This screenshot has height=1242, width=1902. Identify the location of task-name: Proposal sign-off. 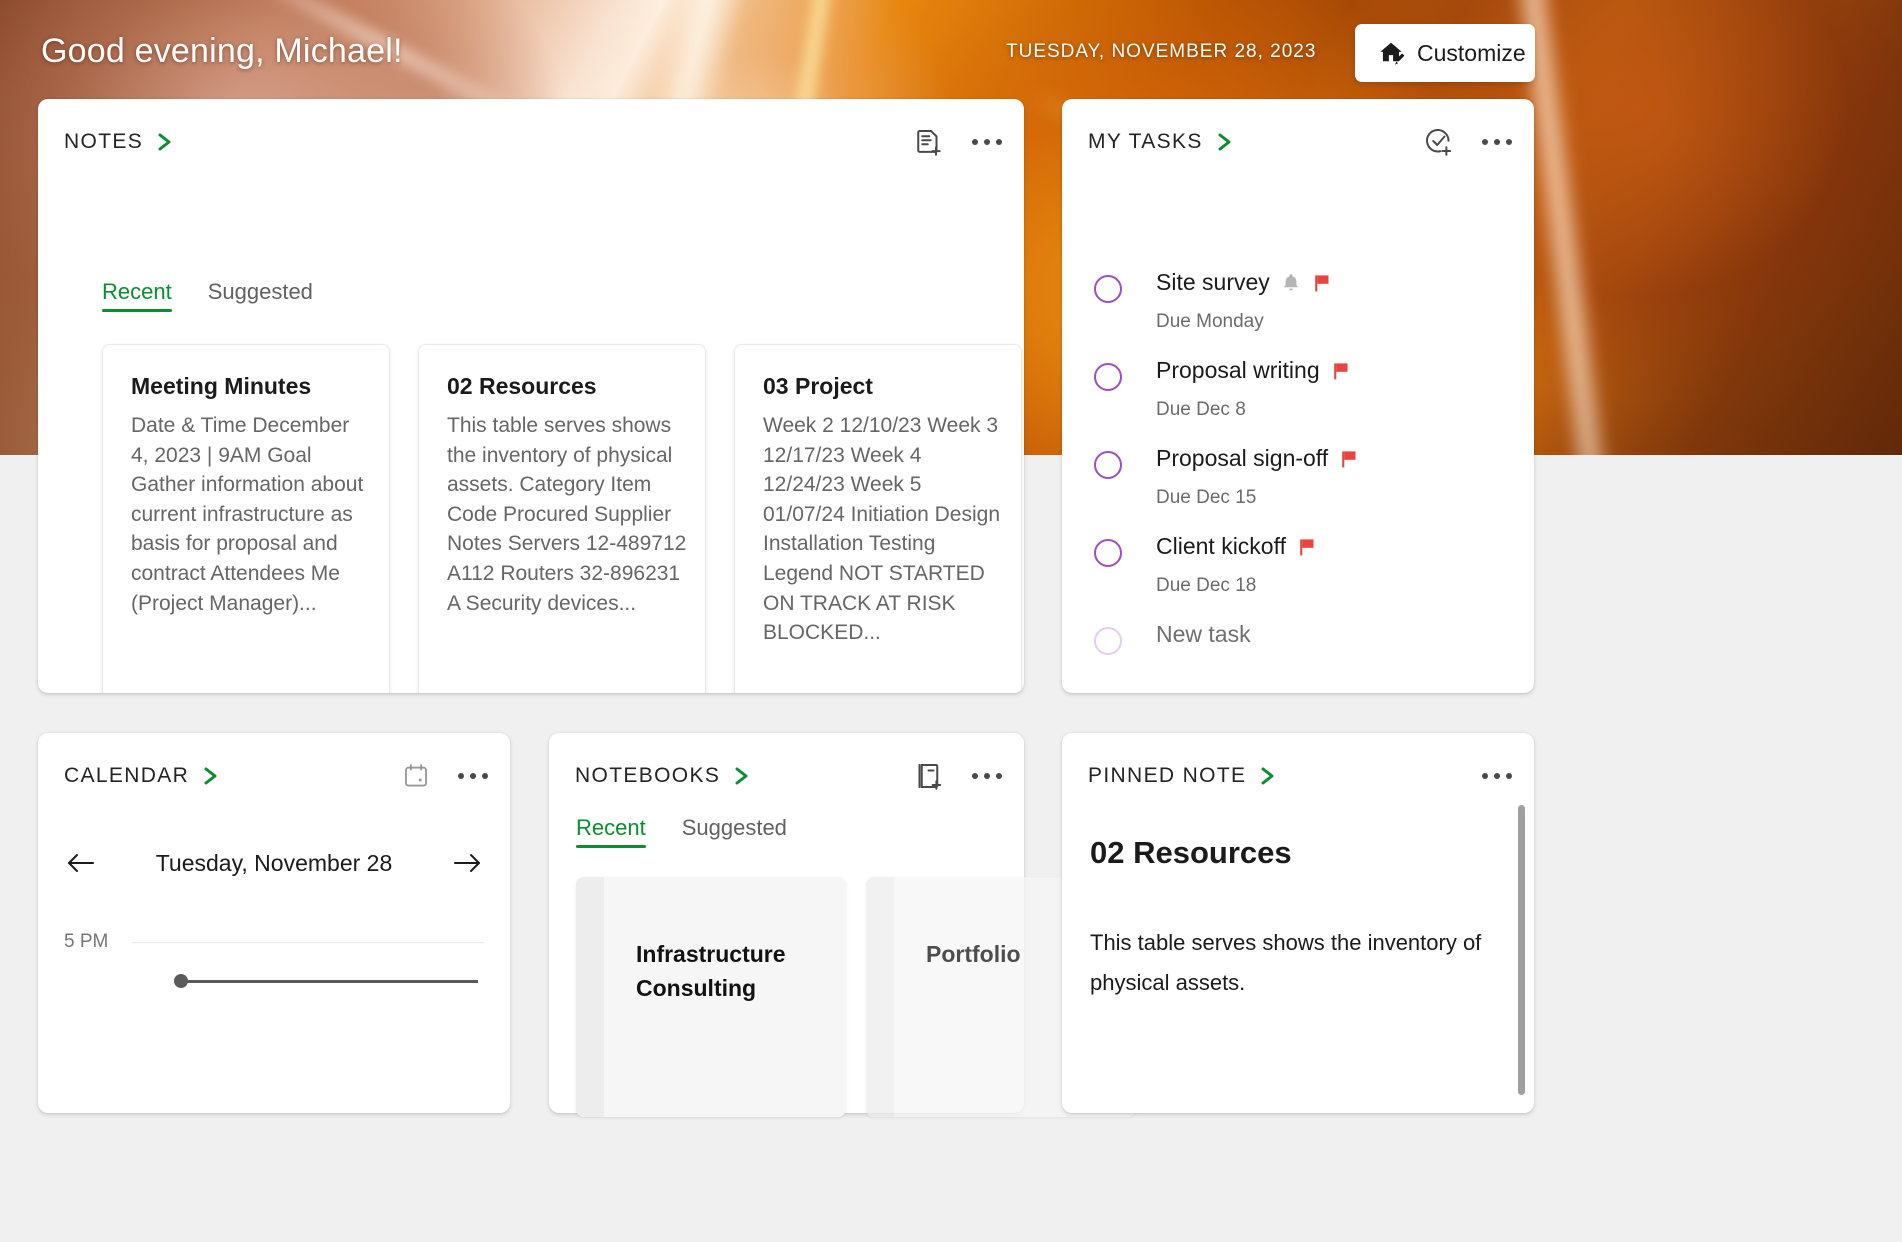
(1242, 458).